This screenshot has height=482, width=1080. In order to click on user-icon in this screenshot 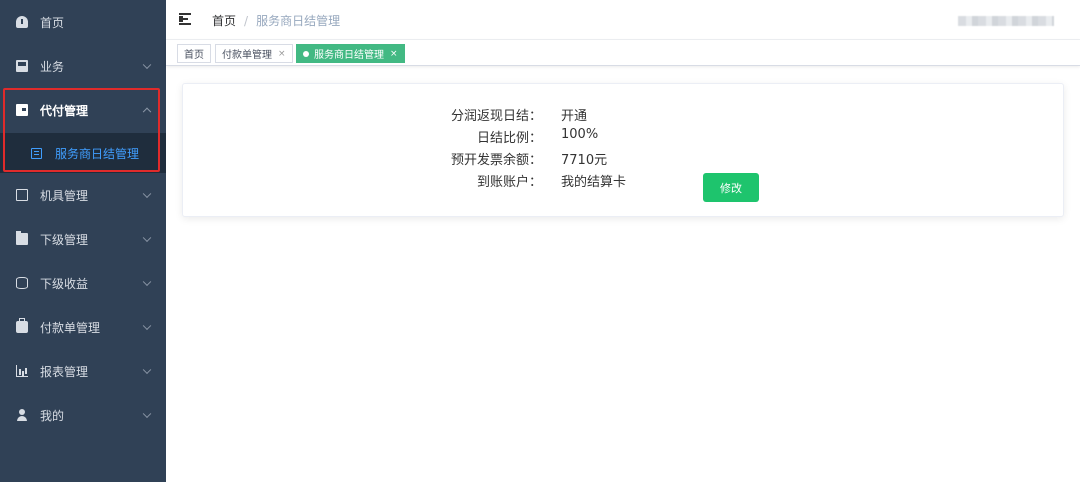, I will do `click(22, 415)`.